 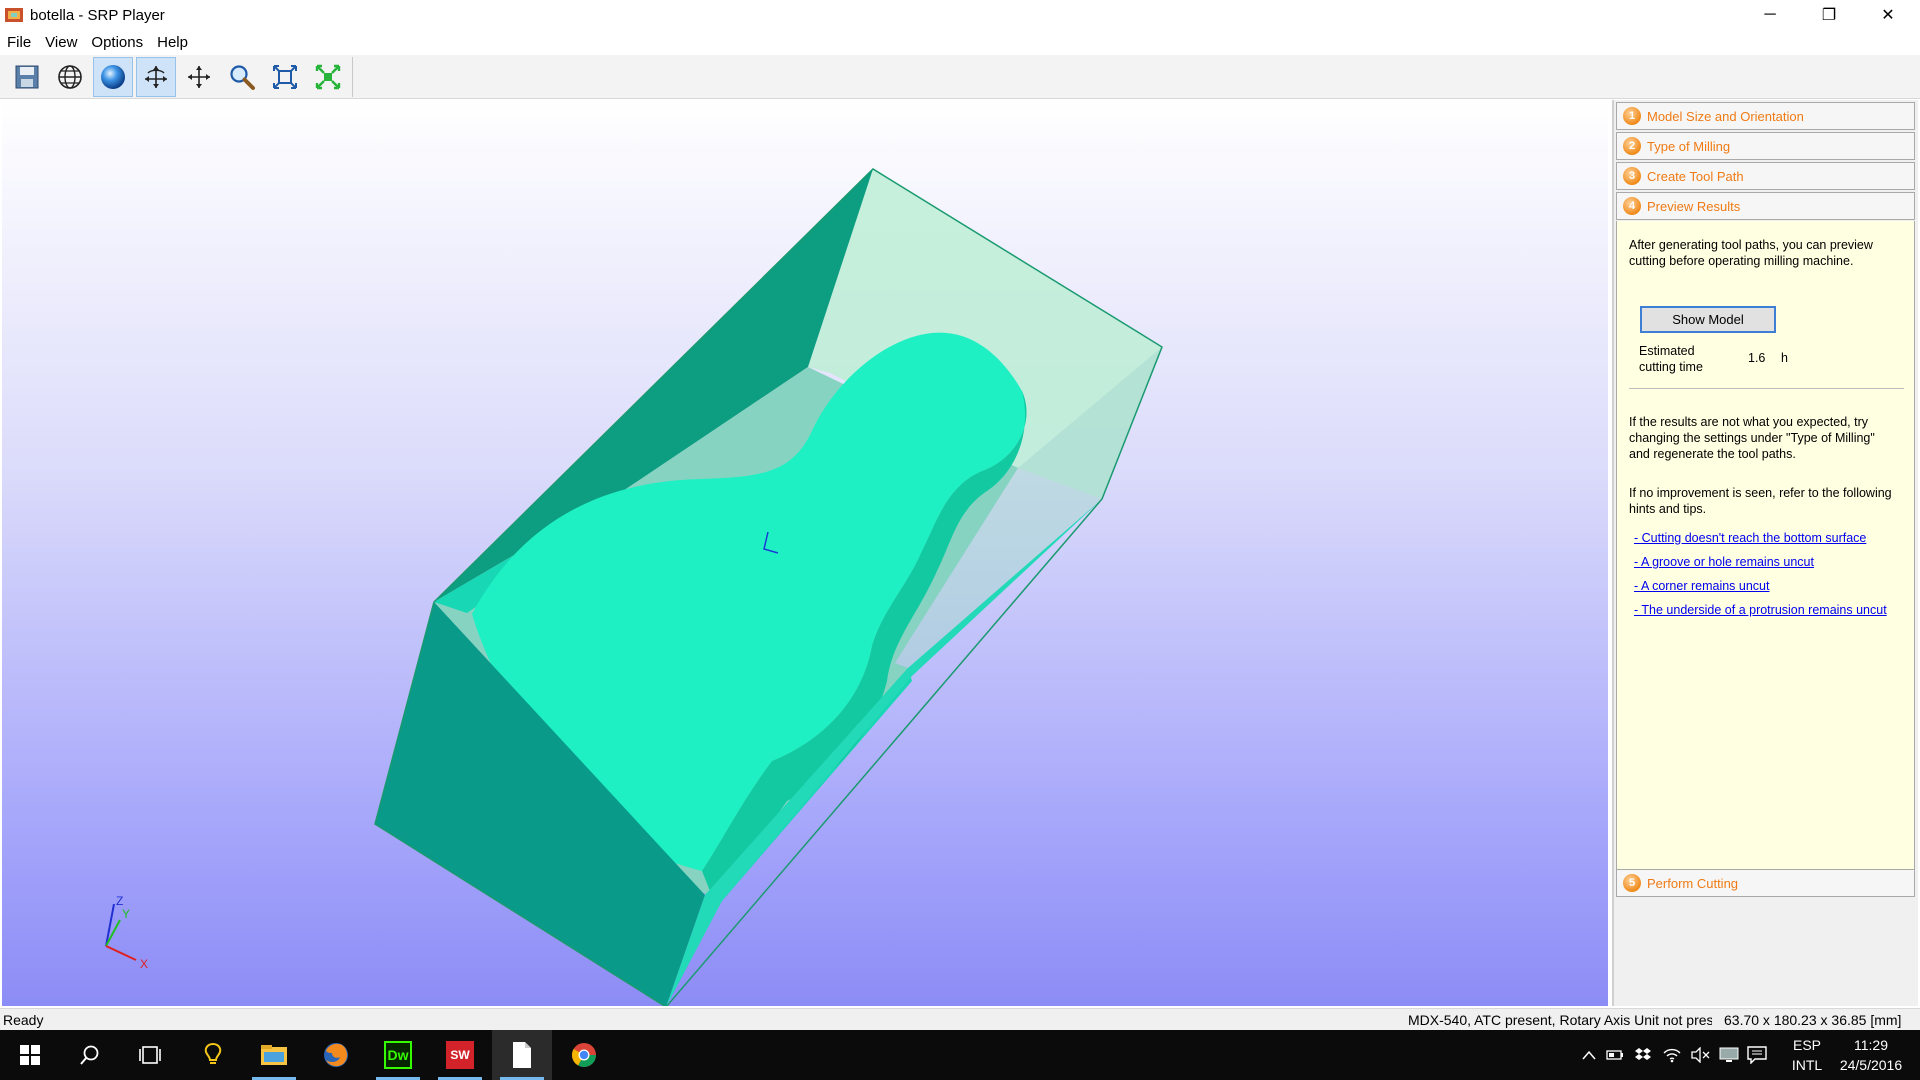 I want to click on volume-muted-icon, so click(x=1700, y=1055).